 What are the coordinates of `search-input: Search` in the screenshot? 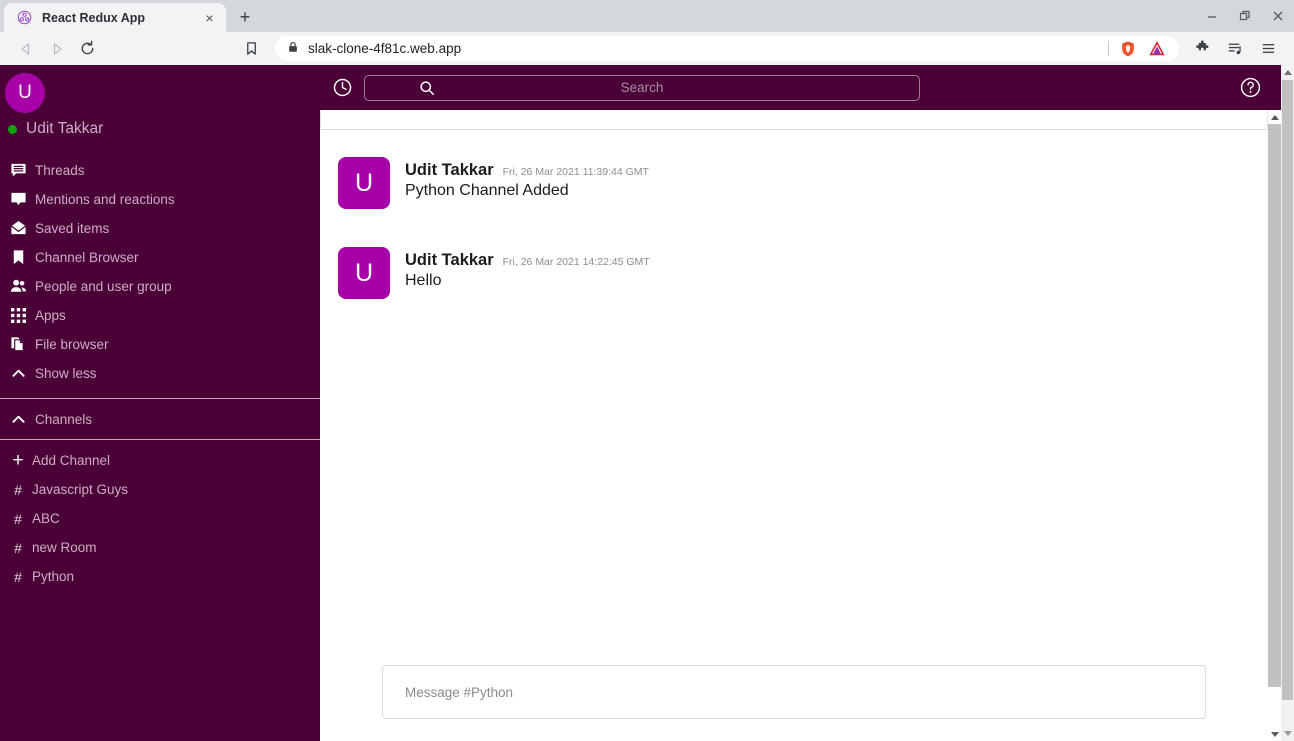 It's located at (642, 87).